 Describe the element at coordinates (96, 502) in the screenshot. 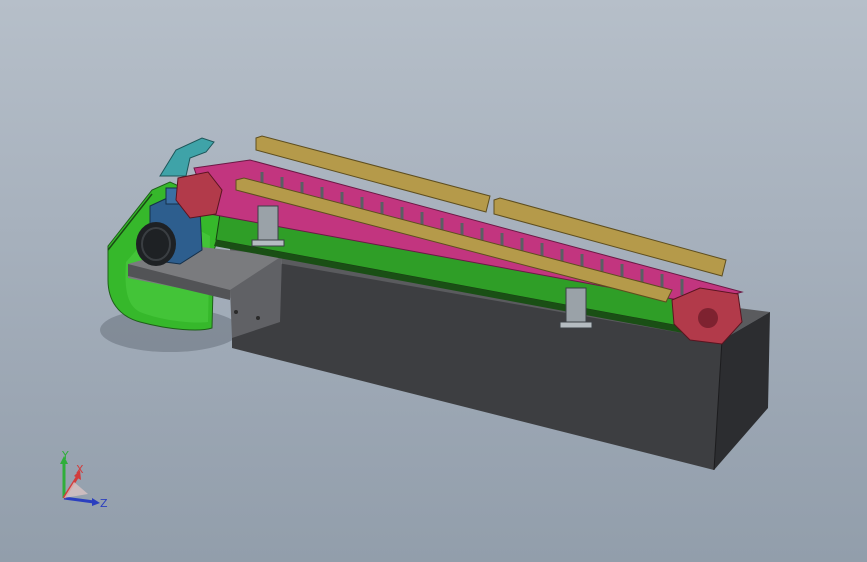

I see `z-axis-arrowhead` at that location.